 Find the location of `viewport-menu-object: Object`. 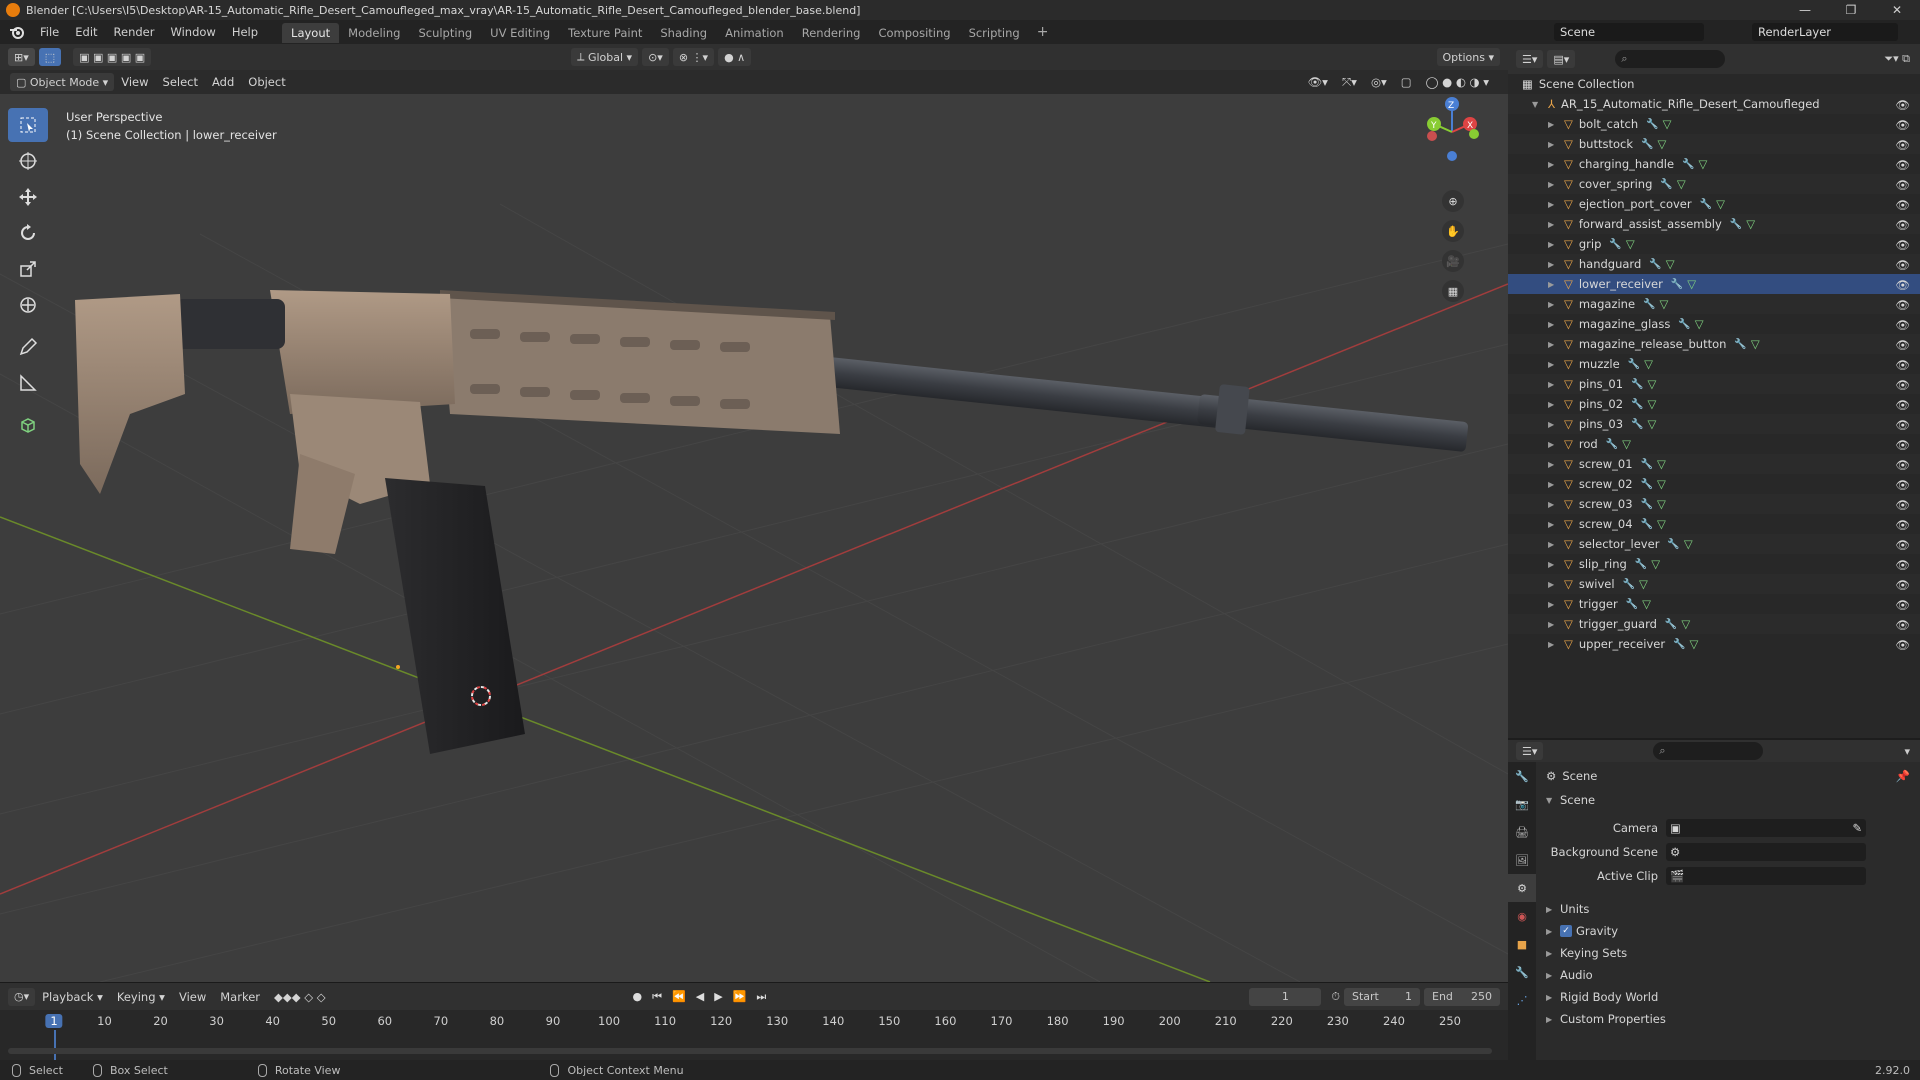

viewport-menu-object: Object is located at coordinates (266, 82).